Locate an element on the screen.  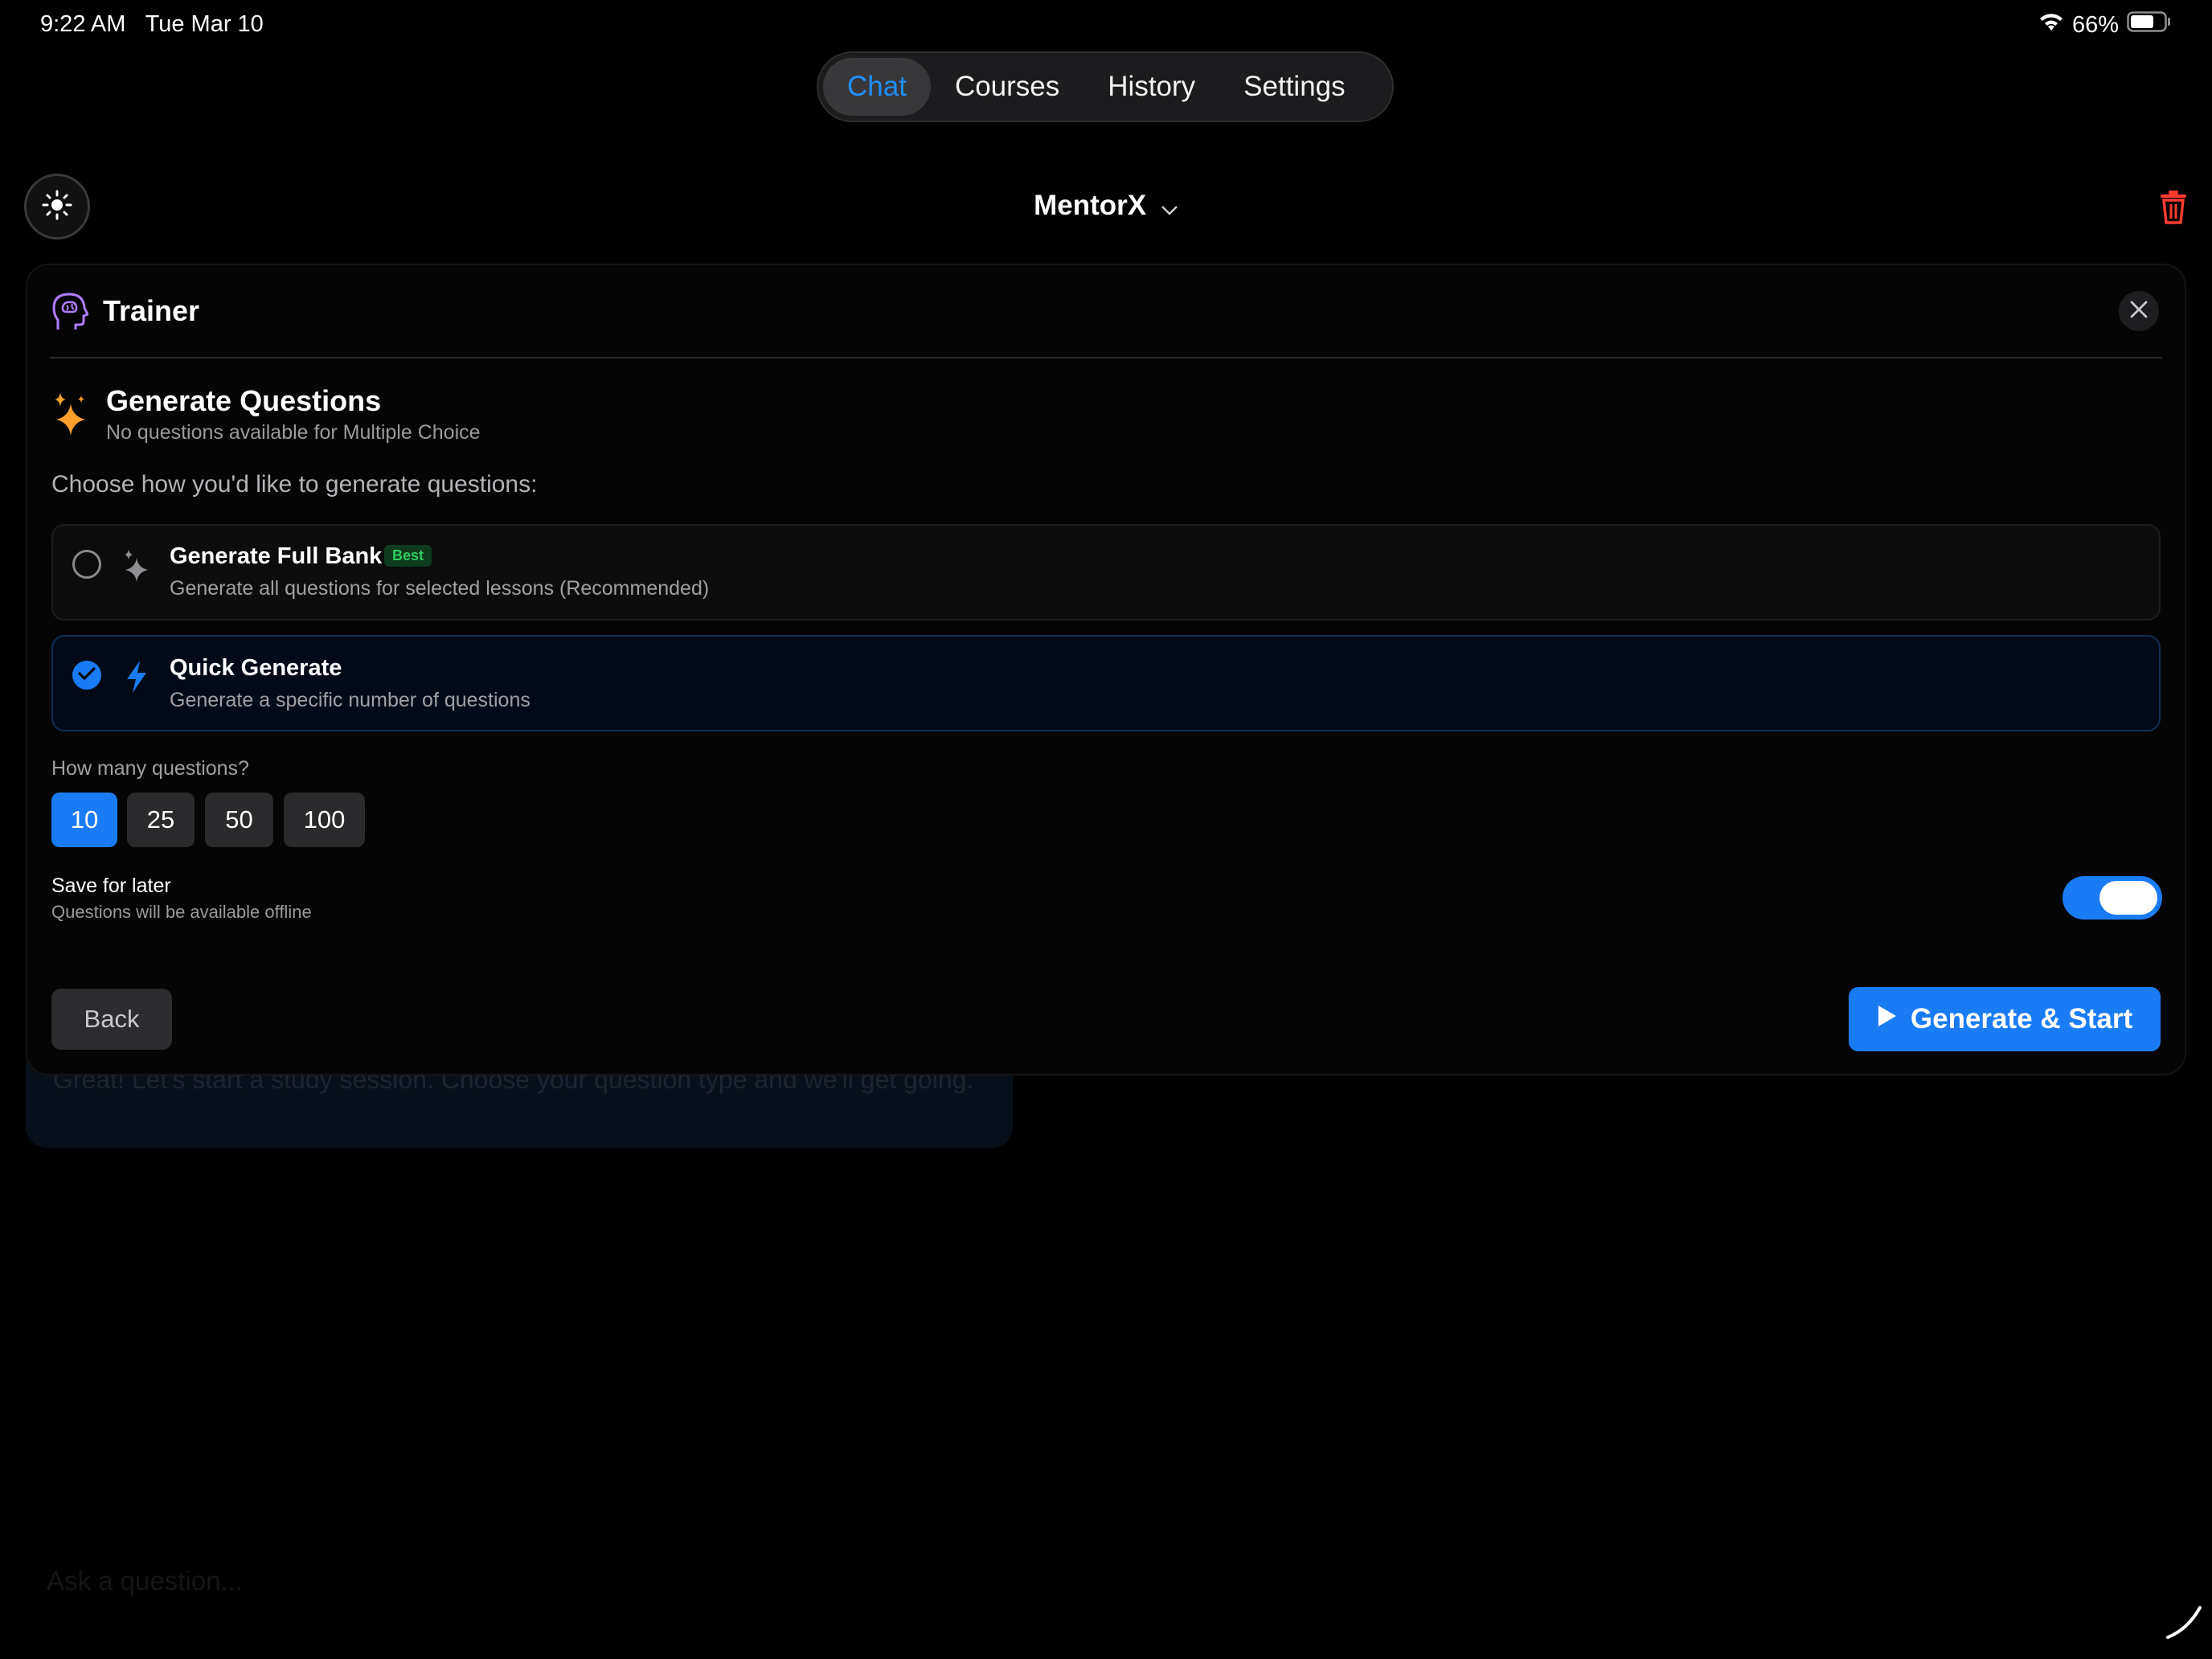
model-name: MentorX is located at coordinates (1090, 205).